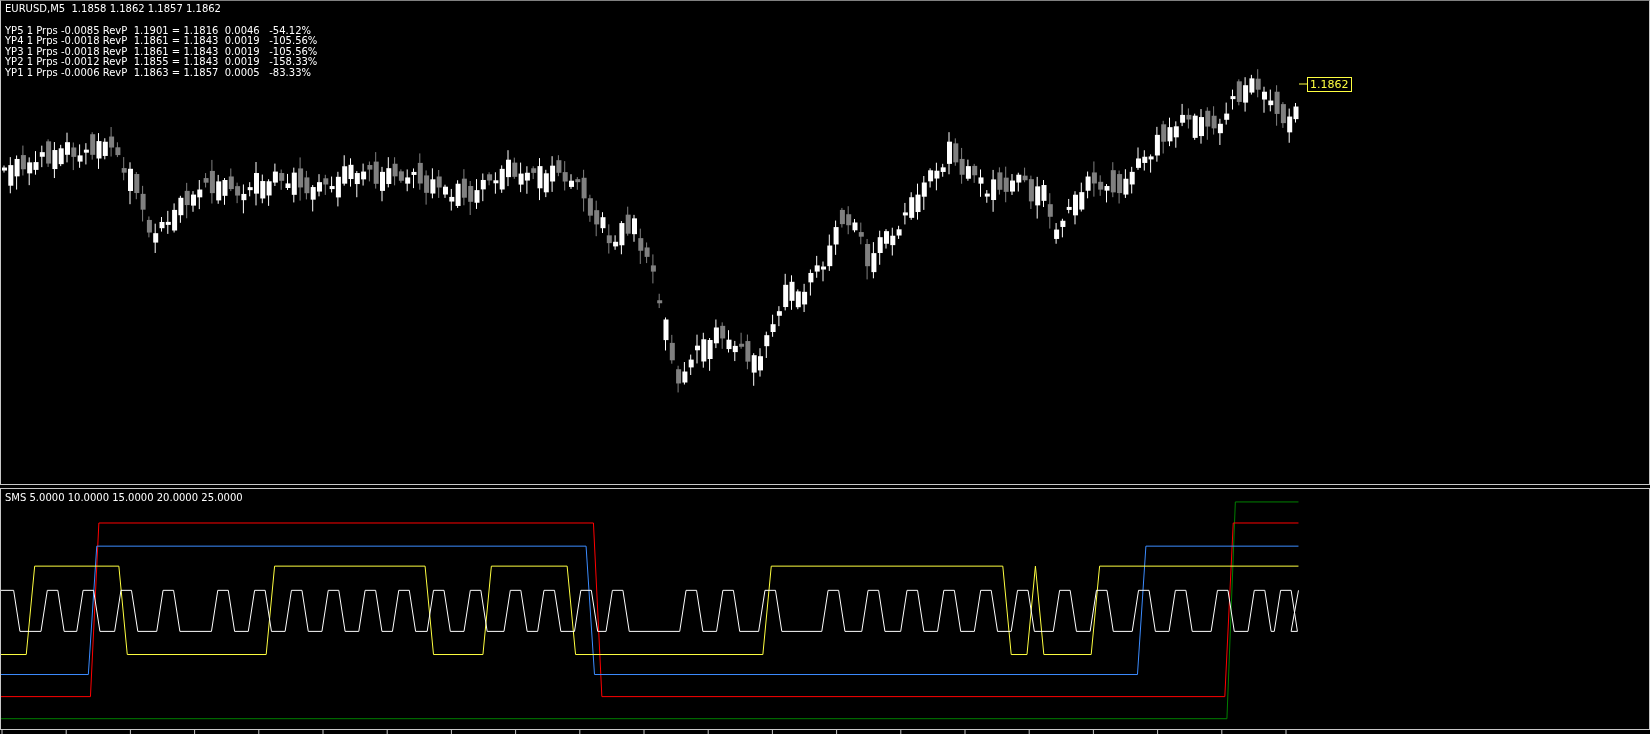  Describe the element at coordinates (161, 62) in the screenshot. I see `level-readout: YP2 1 Prps -0.0012 RevP 1.1855 = 1.1843 0.0019 -158.33%` at that location.